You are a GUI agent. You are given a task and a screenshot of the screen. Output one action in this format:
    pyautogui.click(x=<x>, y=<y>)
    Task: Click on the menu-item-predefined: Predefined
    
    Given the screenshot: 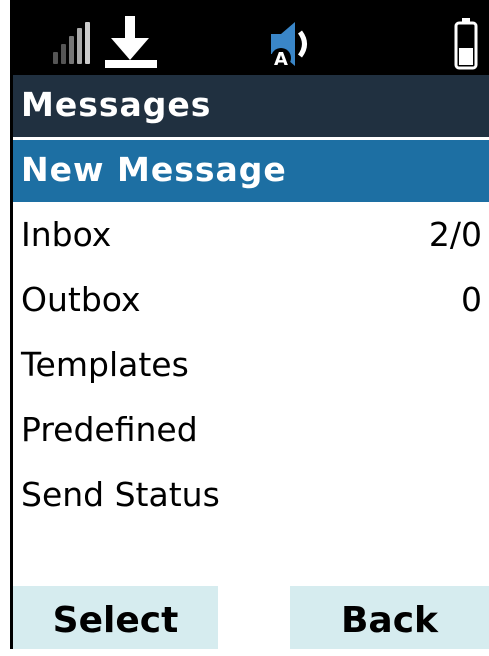 What is the action you would take?
    pyautogui.click(x=251, y=431)
    